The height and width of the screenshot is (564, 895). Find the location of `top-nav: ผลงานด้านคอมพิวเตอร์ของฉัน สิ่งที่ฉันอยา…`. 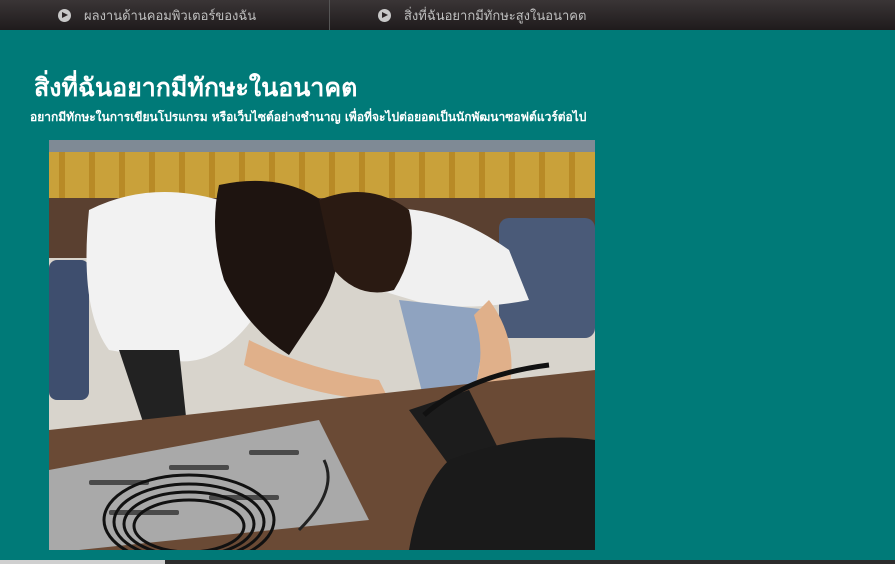

top-nav: ผลงานด้านคอมพิวเตอร์ของฉัน สิ่งที่ฉันอยา… is located at coordinates (447, 15).